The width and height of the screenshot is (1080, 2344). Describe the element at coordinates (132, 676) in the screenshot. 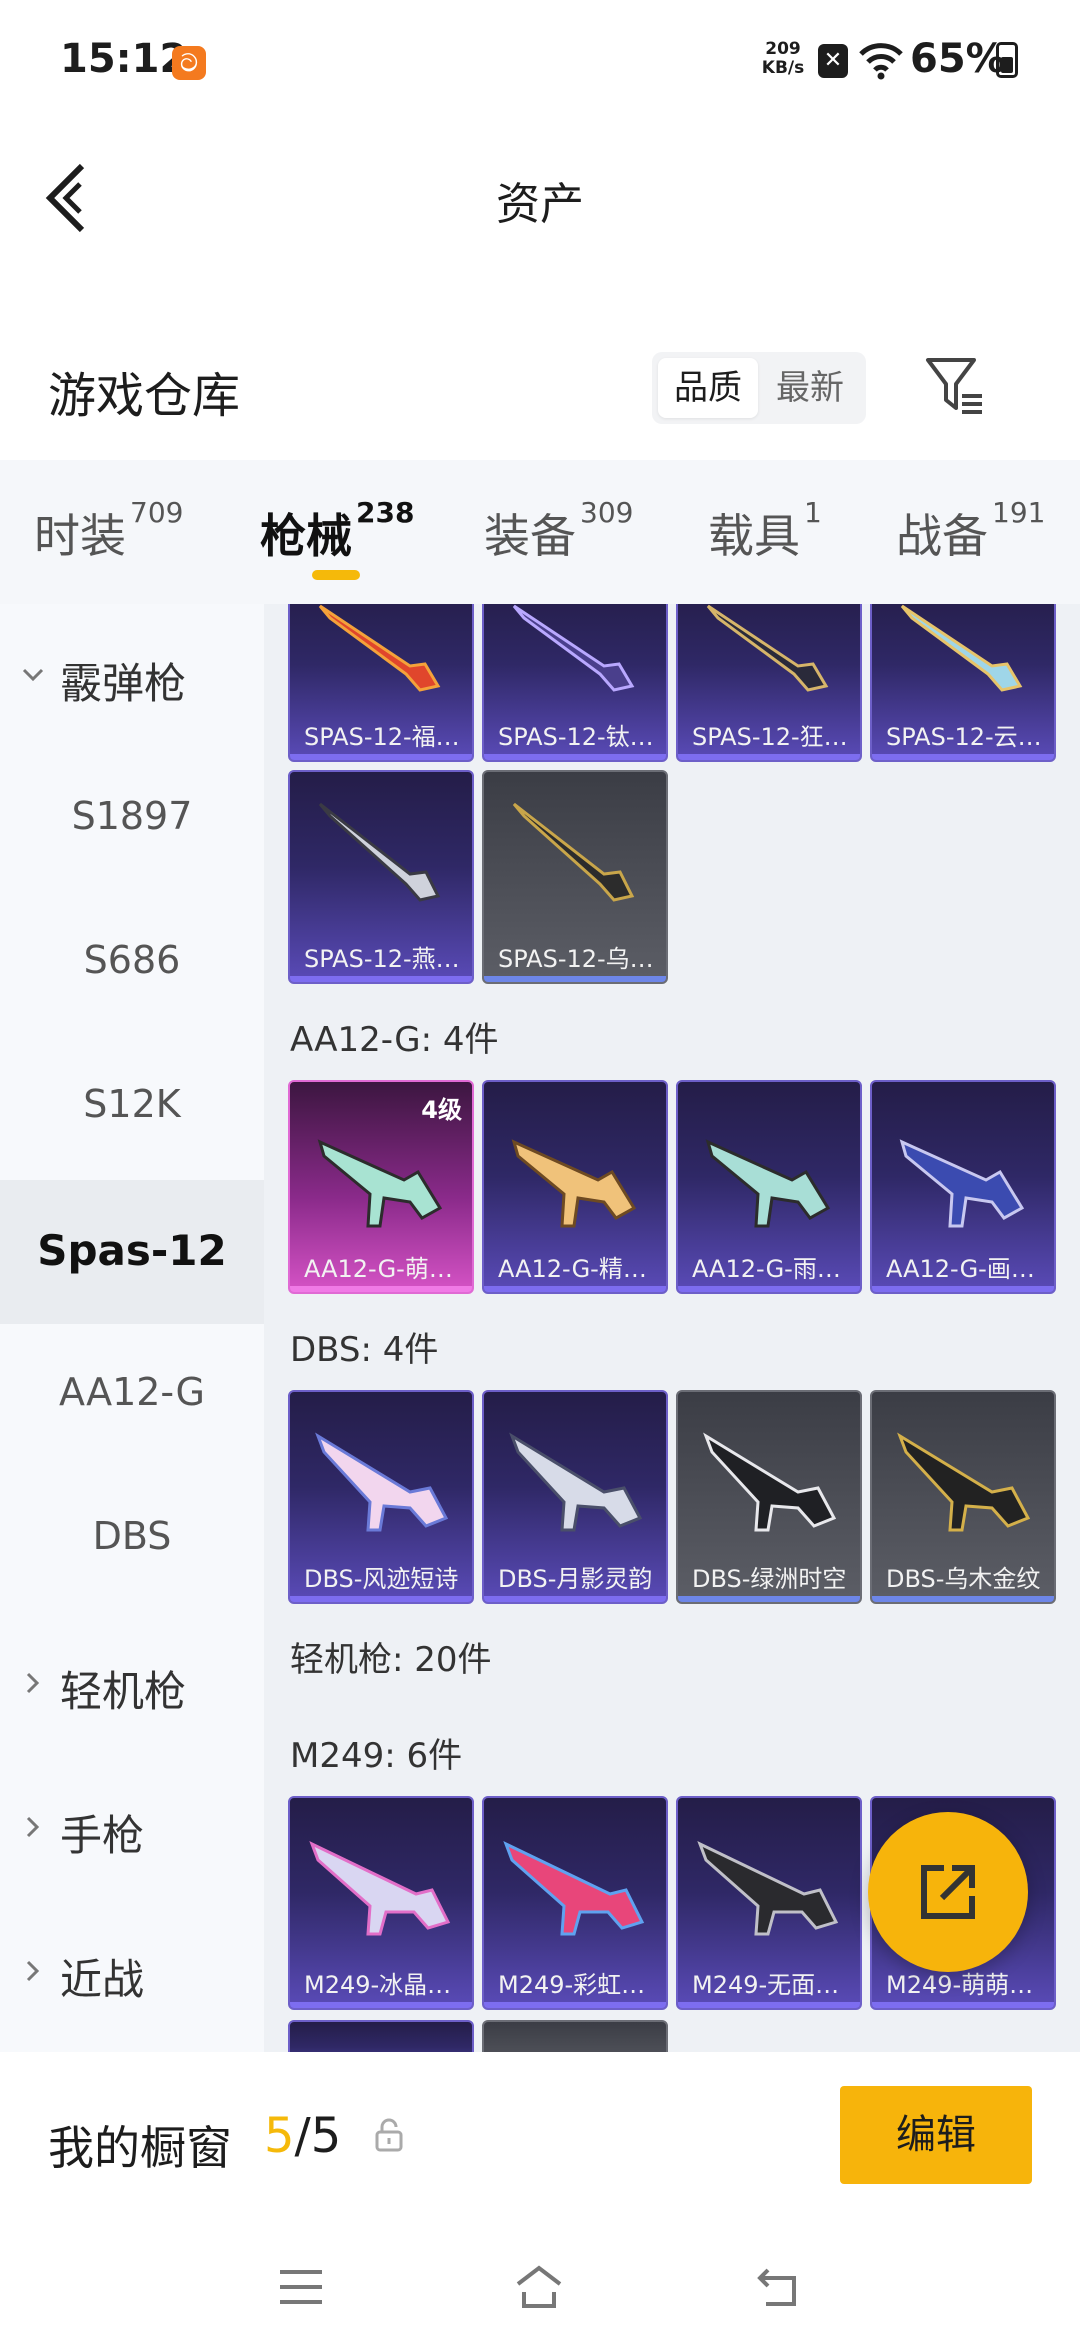

I see `sidebar-group-shotgun: 霰弹枪` at that location.